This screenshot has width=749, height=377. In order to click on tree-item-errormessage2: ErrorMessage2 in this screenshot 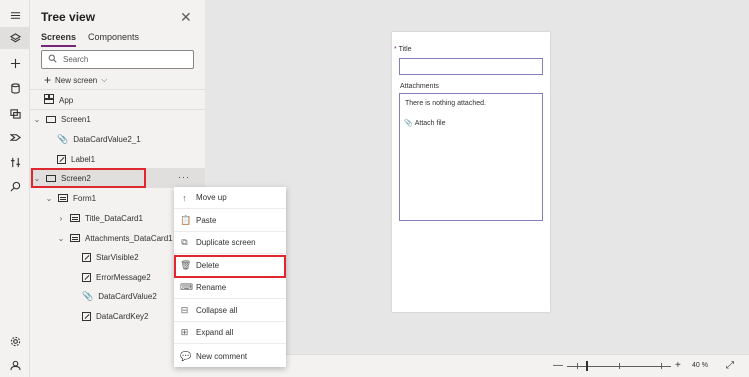, I will do `click(116, 277)`.